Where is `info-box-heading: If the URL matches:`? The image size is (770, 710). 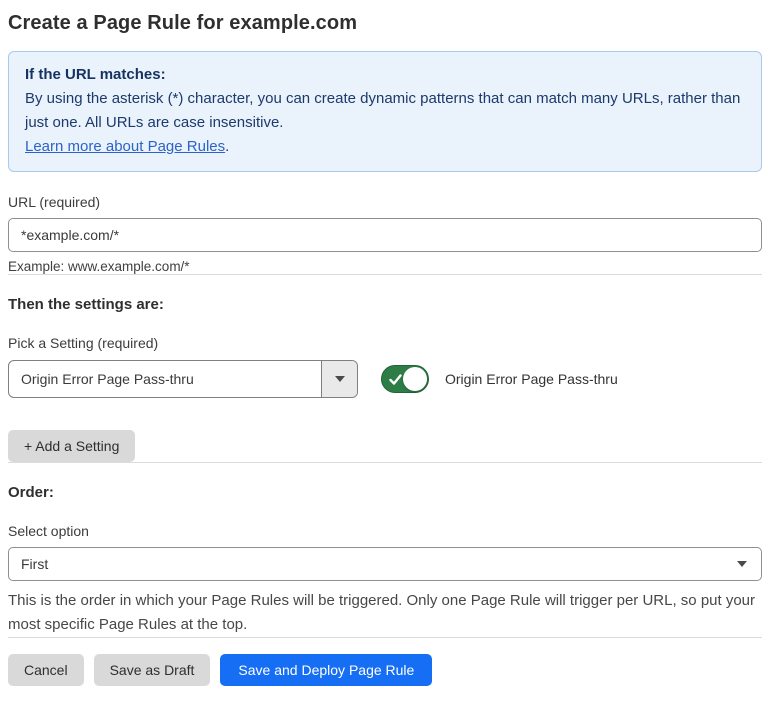
info-box-heading: If the URL matches: is located at coordinates (95, 74).